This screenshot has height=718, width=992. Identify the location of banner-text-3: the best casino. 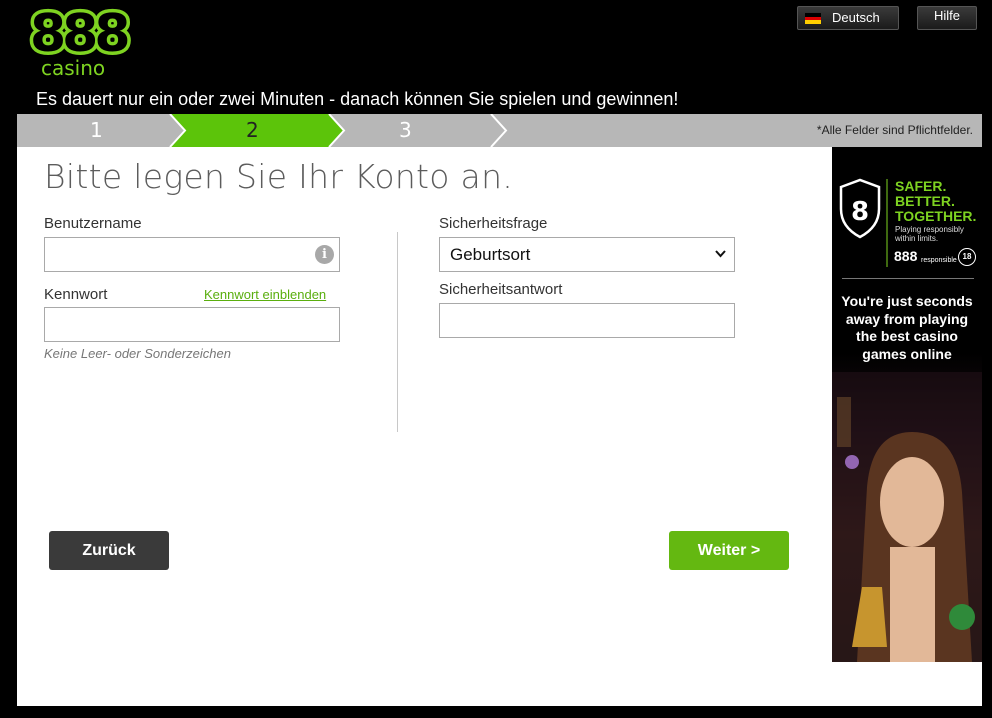
(907, 336).